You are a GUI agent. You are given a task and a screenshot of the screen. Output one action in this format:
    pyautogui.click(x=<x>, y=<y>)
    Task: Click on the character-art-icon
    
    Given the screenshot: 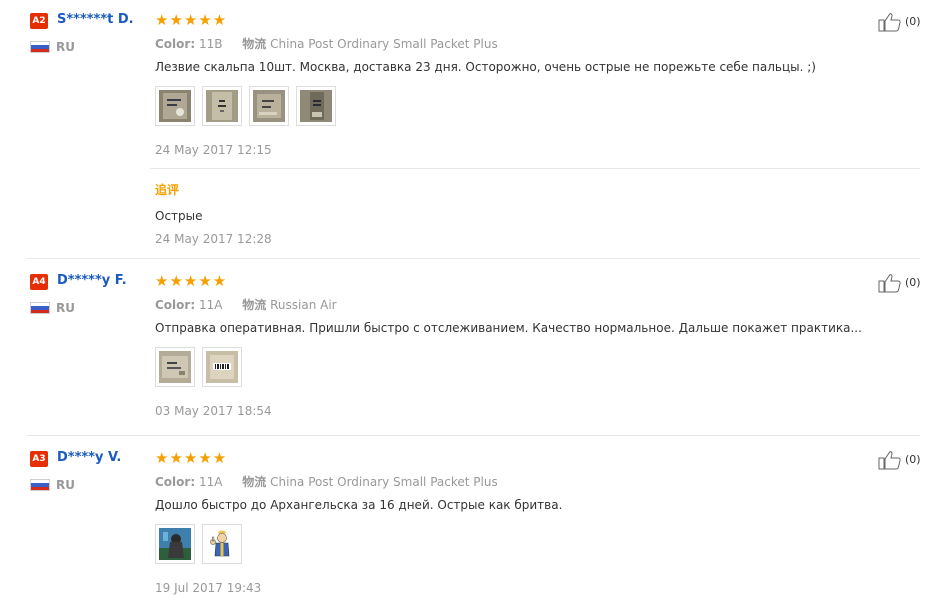 What is the action you would take?
    pyautogui.click(x=175, y=544)
    